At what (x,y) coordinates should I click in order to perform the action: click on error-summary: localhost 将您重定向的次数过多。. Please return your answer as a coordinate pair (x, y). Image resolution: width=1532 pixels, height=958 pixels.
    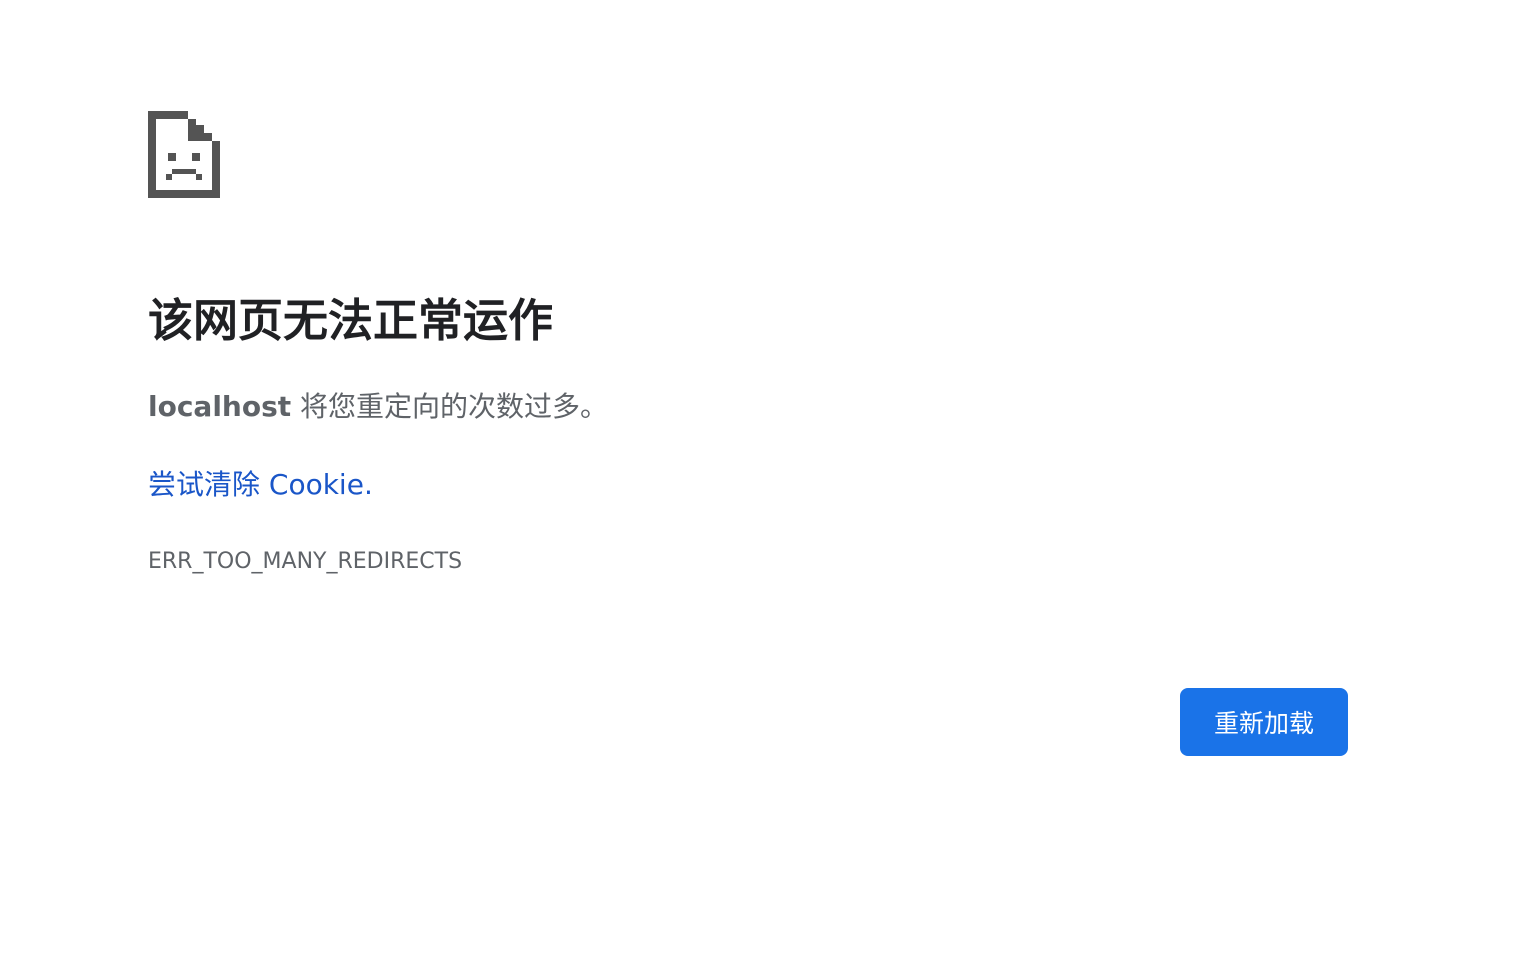
    Looking at the image, I should click on (378, 407).